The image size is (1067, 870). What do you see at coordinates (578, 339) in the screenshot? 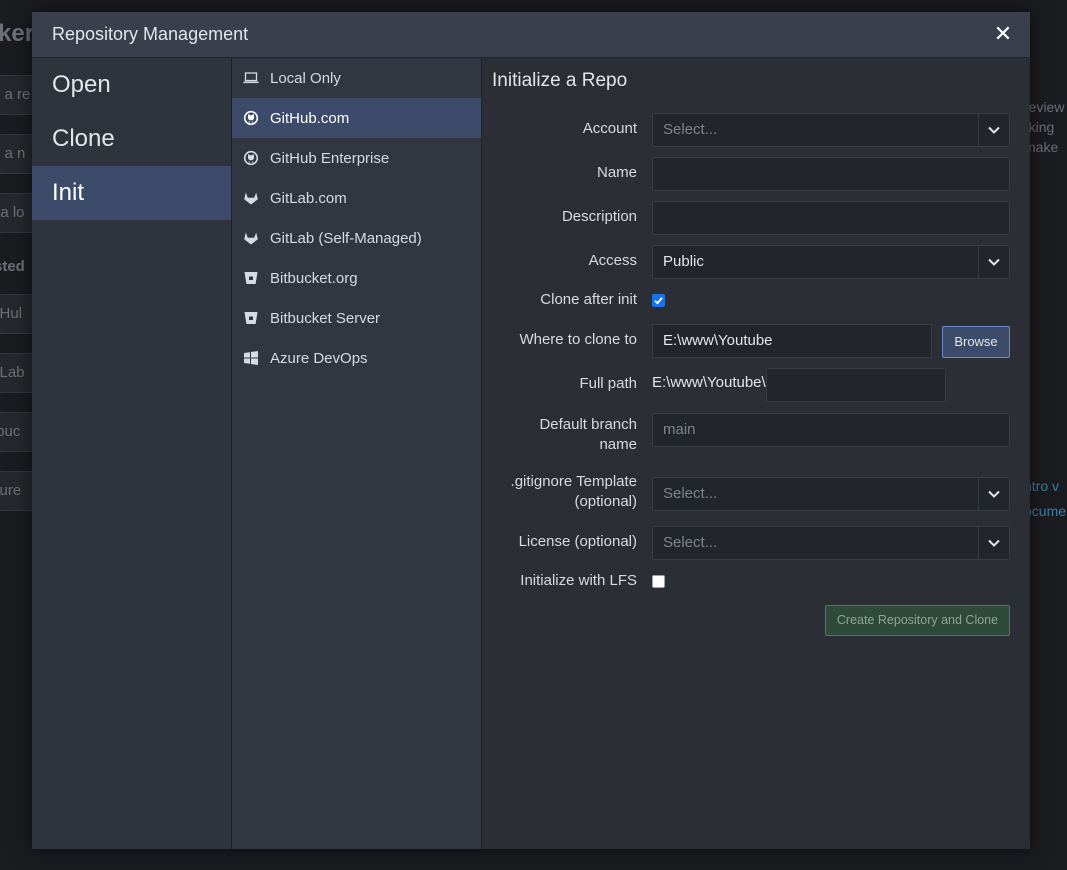
I see `where-to-clone-label: Where to clone to` at bounding box center [578, 339].